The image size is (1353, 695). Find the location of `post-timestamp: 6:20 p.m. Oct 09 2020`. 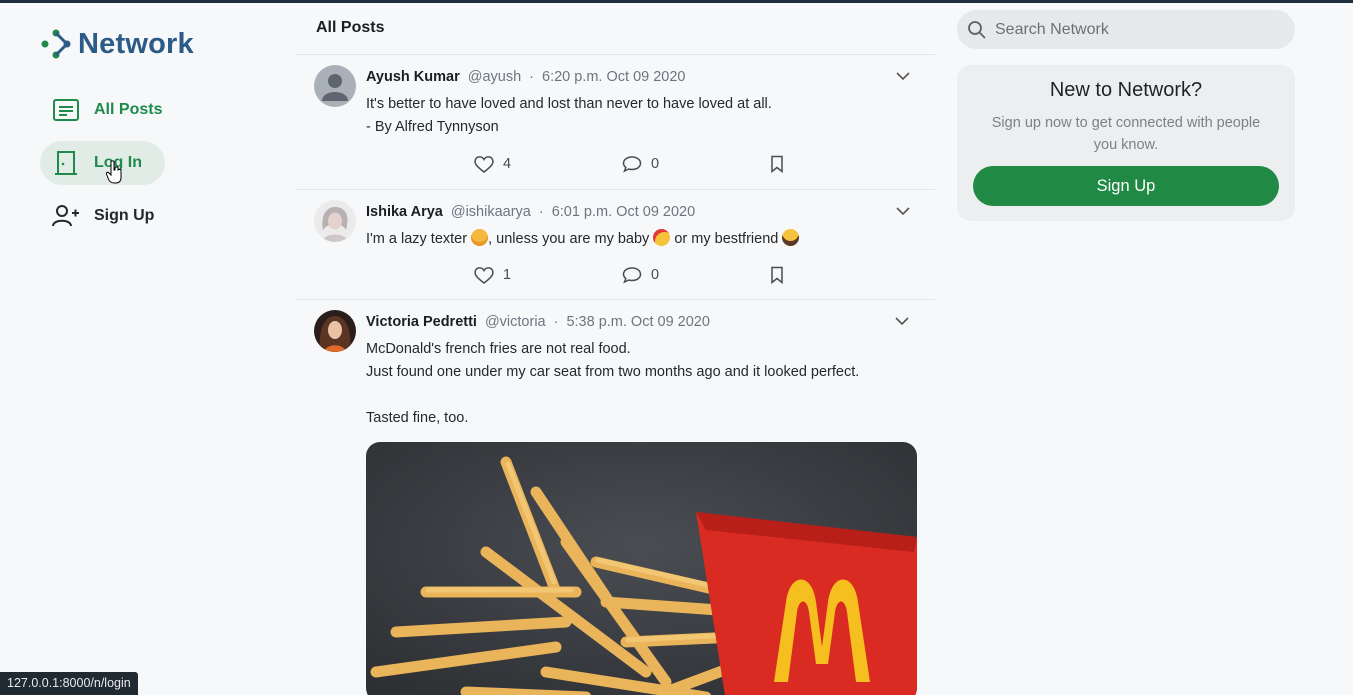

post-timestamp: 6:20 p.m. Oct 09 2020 is located at coordinates (614, 77).